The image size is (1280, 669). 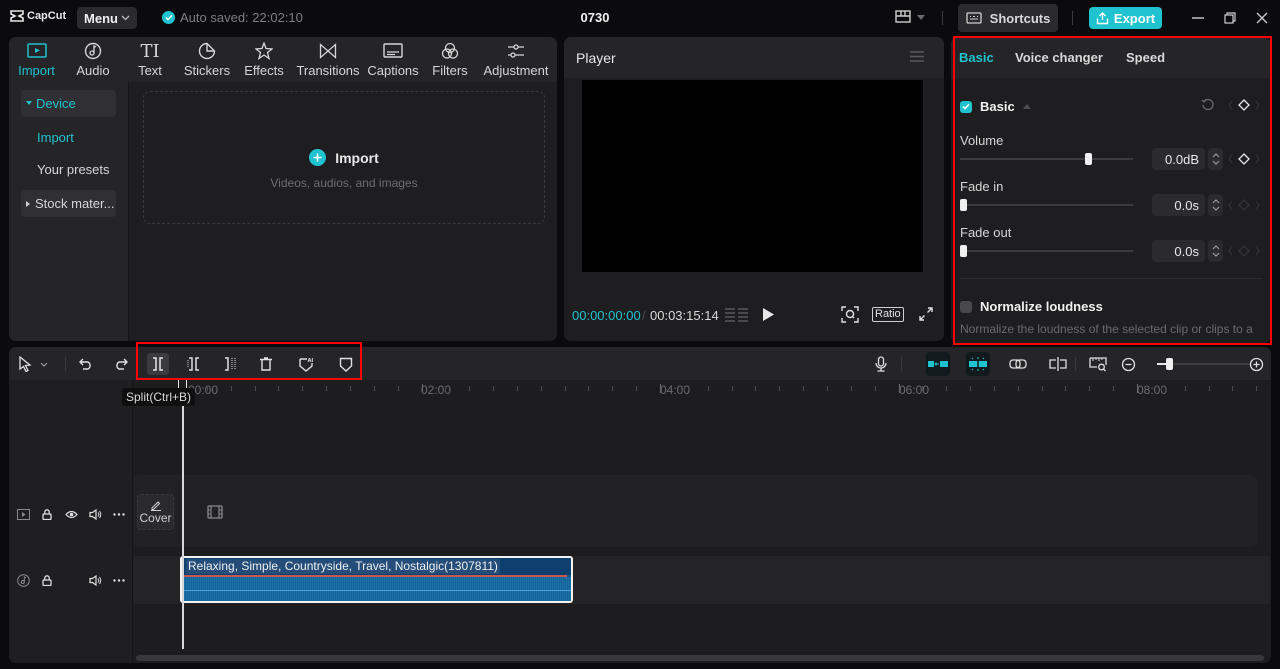 I want to click on playhead, so click(x=183, y=516).